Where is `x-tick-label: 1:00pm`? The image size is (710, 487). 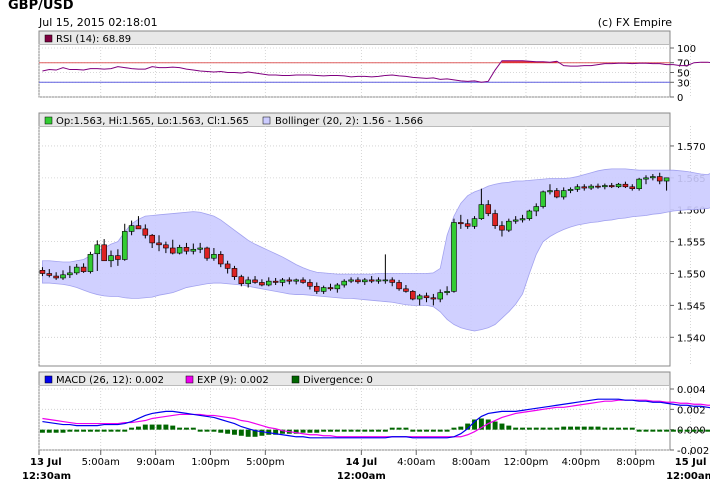 x-tick-label: 1:00pm is located at coordinates (210, 462).